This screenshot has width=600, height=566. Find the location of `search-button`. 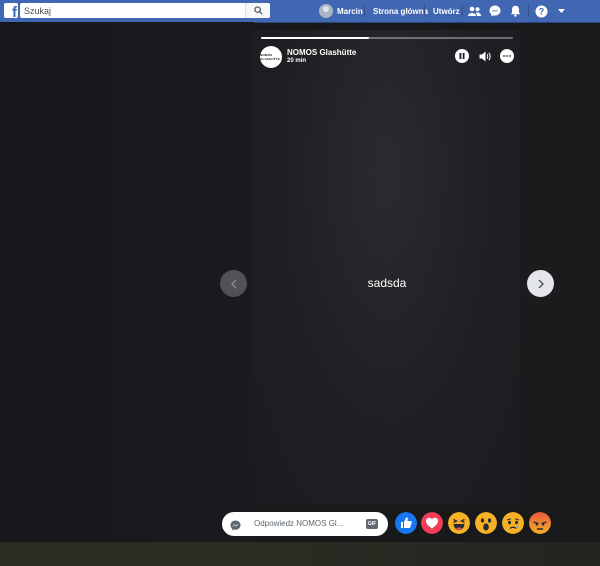

search-button is located at coordinates (257, 10).